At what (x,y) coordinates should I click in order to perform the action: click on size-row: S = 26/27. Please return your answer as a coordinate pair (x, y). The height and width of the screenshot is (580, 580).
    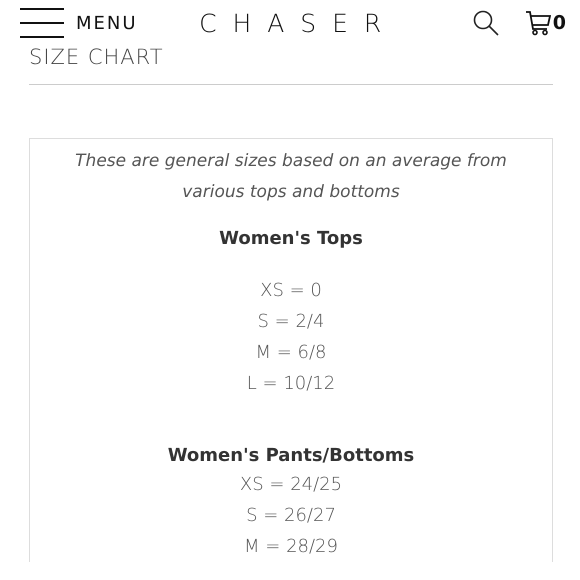
    Looking at the image, I should click on (291, 515).